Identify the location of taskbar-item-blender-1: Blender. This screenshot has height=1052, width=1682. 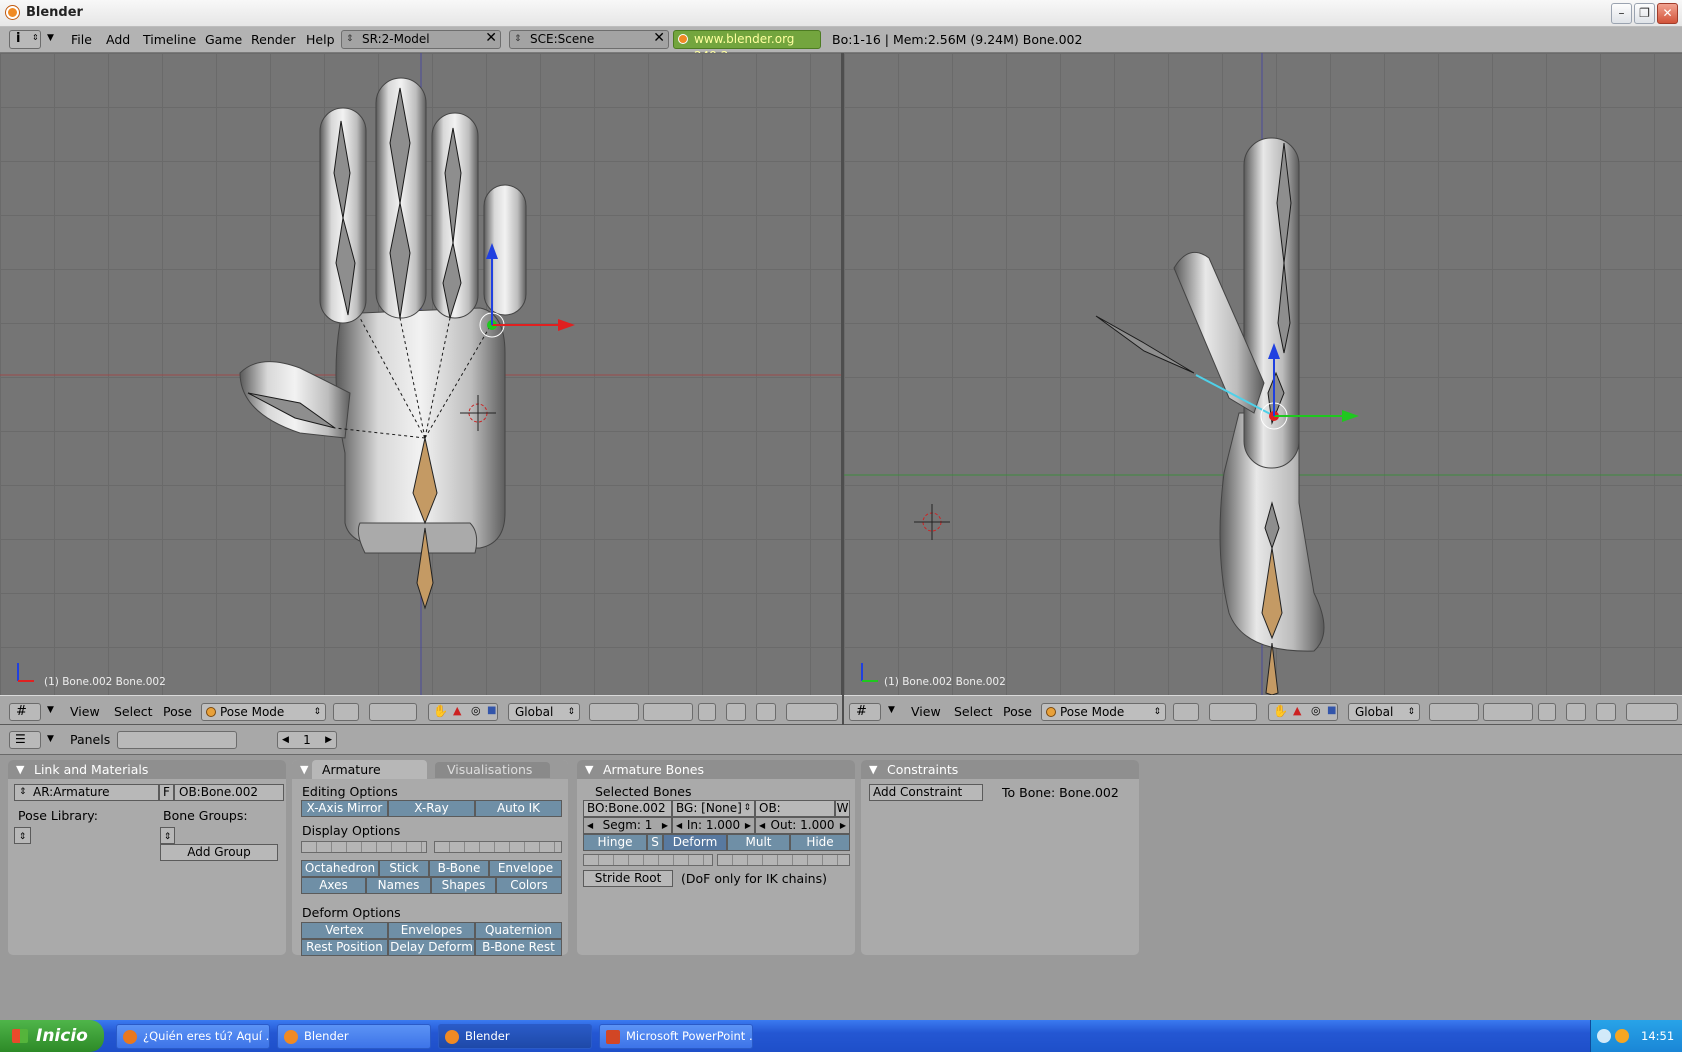
(354, 1036).